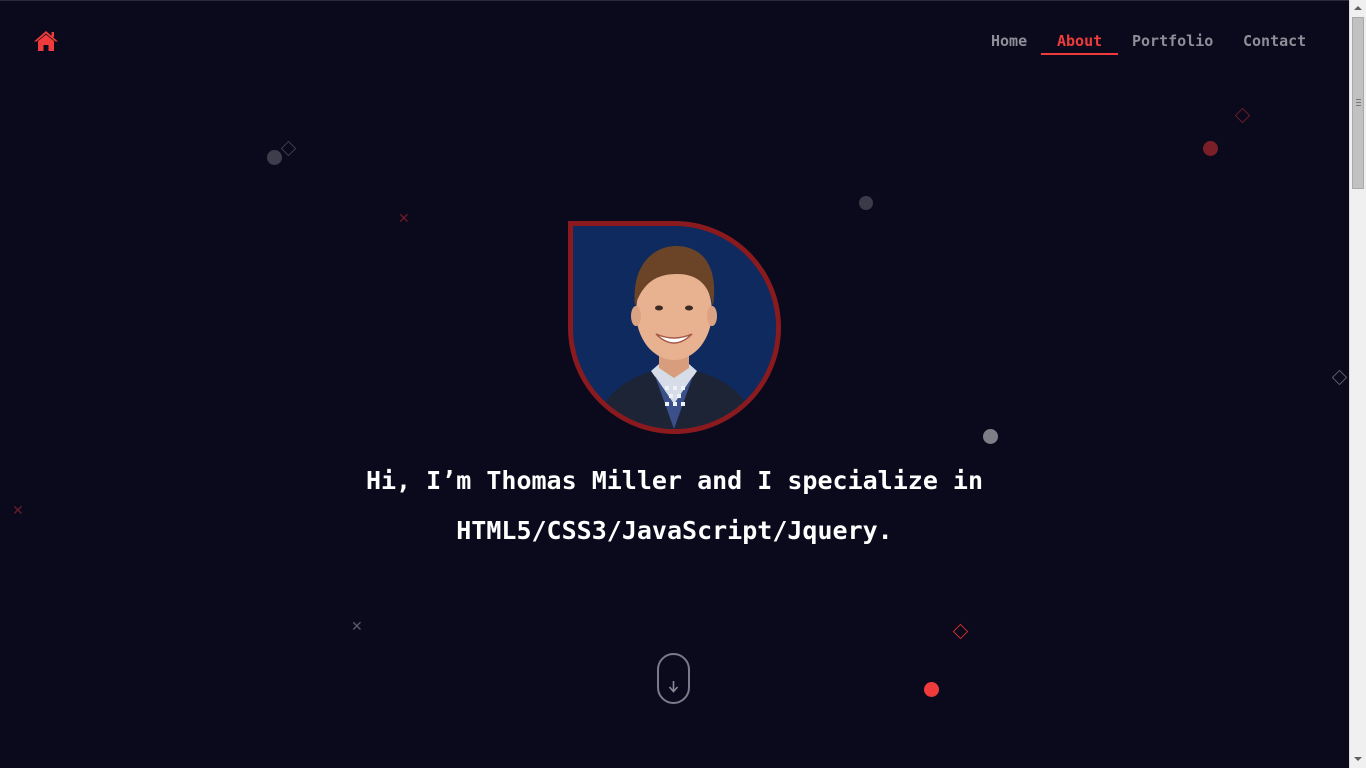 The height and width of the screenshot is (768, 1366). Describe the element at coordinates (674, 0) in the screenshot. I see `top-border` at that location.